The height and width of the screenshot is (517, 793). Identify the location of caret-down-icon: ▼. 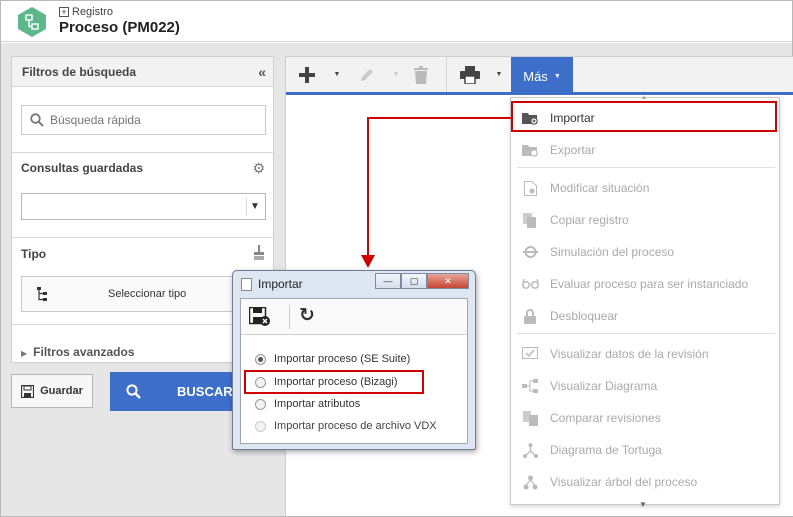
(557, 76).